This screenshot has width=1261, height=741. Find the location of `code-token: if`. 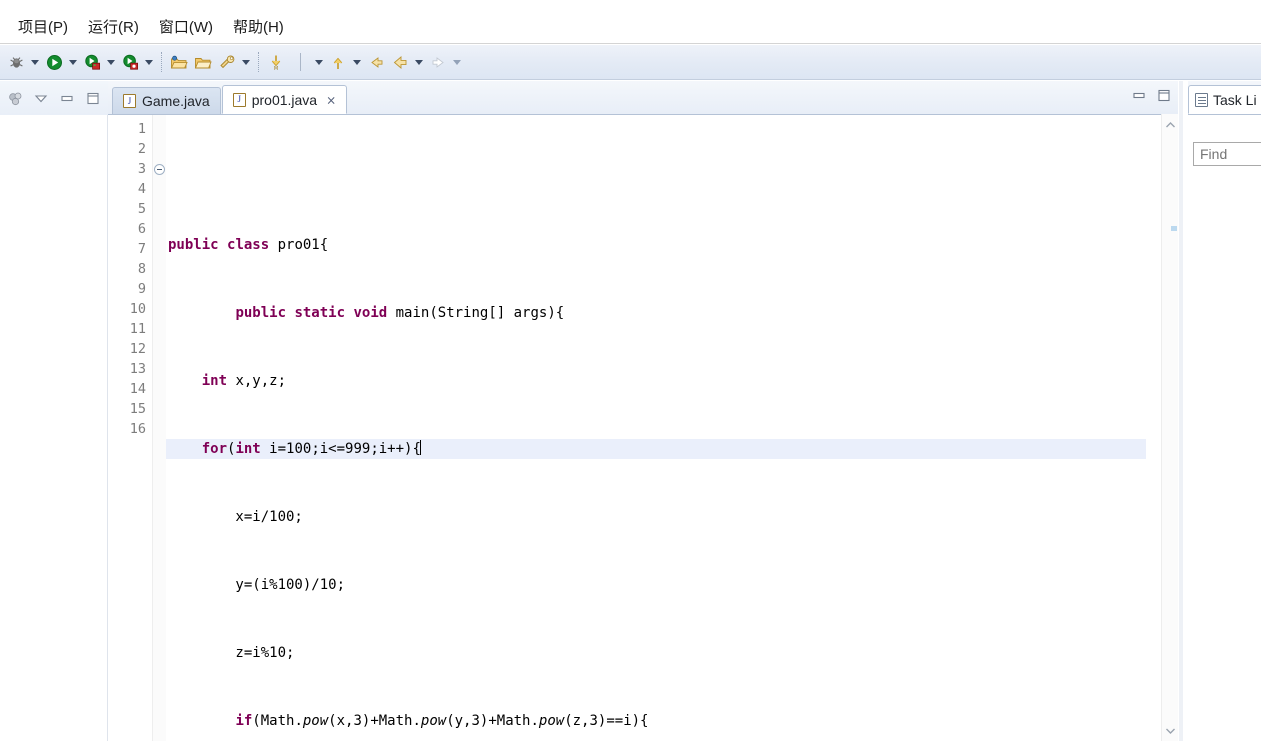

code-token: if is located at coordinates (244, 721).